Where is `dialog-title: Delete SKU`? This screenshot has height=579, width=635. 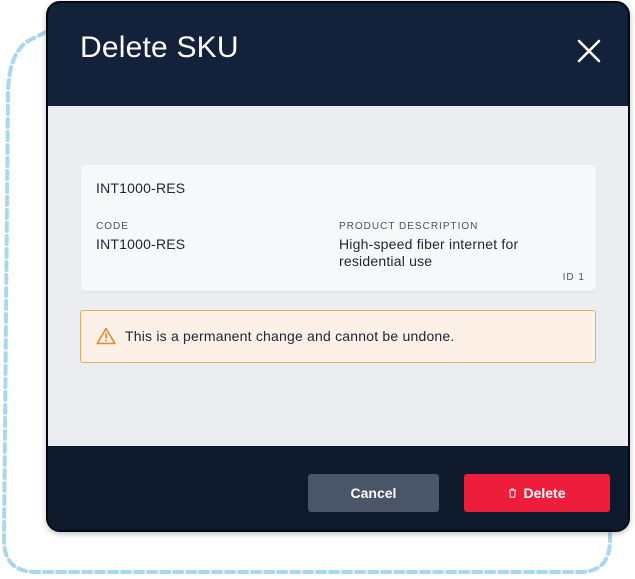 dialog-title: Delete SKU is located at coordinates (159, 47).